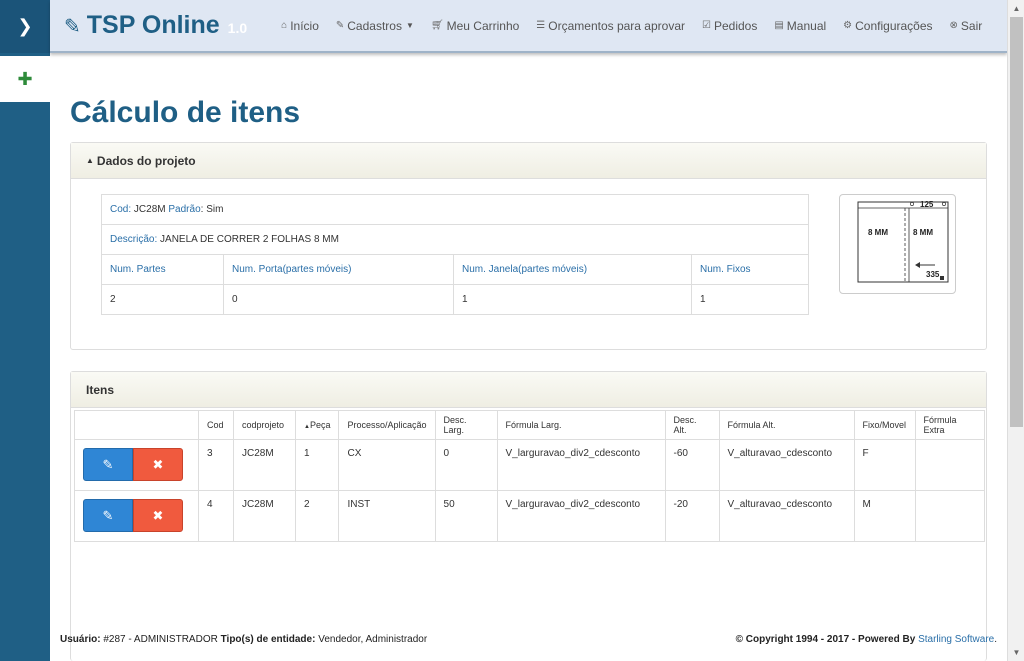 This screenshot has height=661, width=1024. Describe the element at coordinates (706, 25) in the screenshot. I see `check-square-icon: ☑` at that location.